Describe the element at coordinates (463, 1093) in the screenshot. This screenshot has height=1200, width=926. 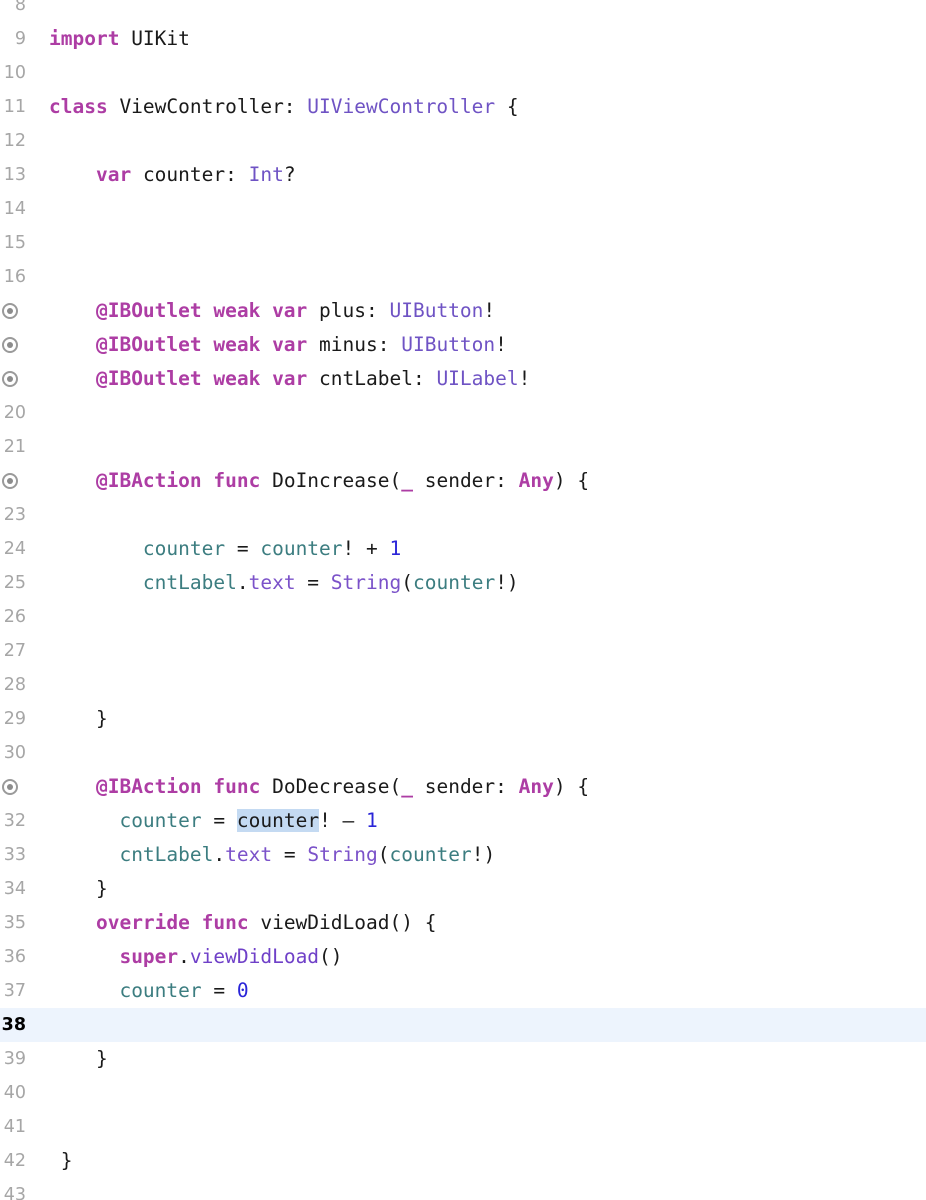
I see `code-line: 40` at that location.